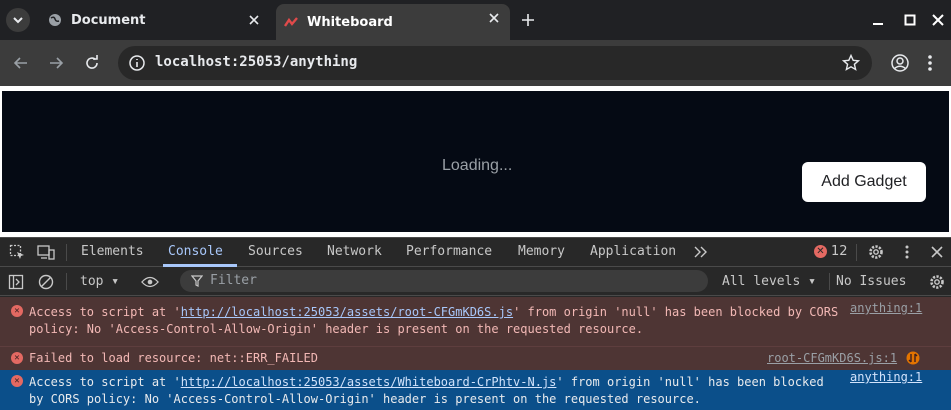 The width and height of the screenshot is (951, 410). What do you see at coordinates (937, 252) in the screenshot?
I see `close-devtools-icon` at bounding box center [937, 252].